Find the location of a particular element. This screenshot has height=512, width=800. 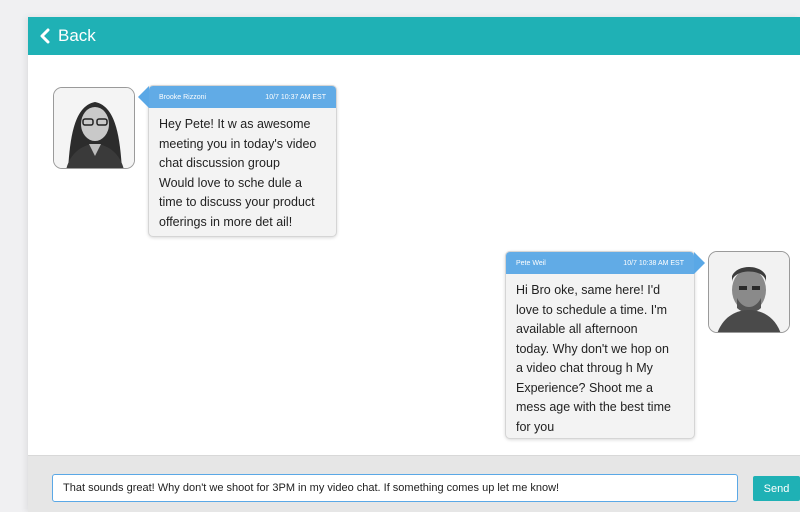

send-button: Send is located at coordinates (776, 488).